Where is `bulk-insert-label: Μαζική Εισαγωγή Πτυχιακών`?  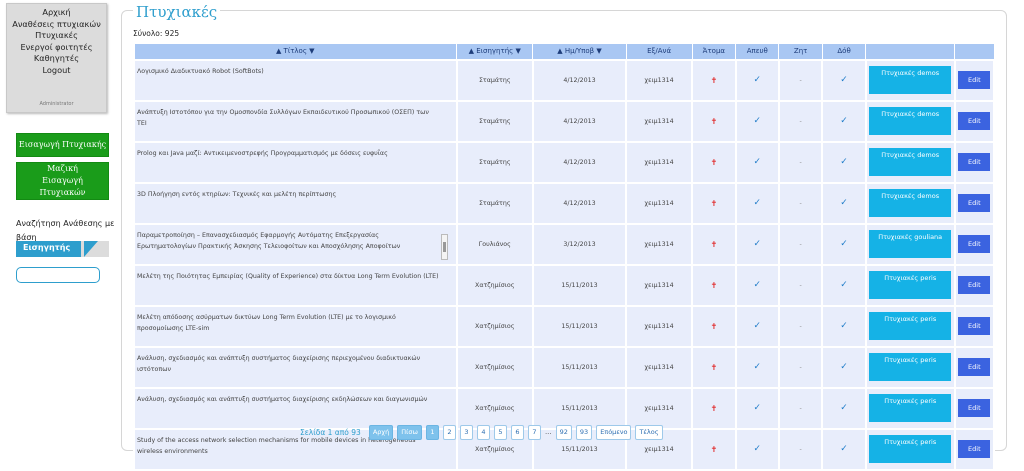
bulk-insert-label: Μαζική Εισαγωγή Πτυχιακών is located at coordinates (62, 180).